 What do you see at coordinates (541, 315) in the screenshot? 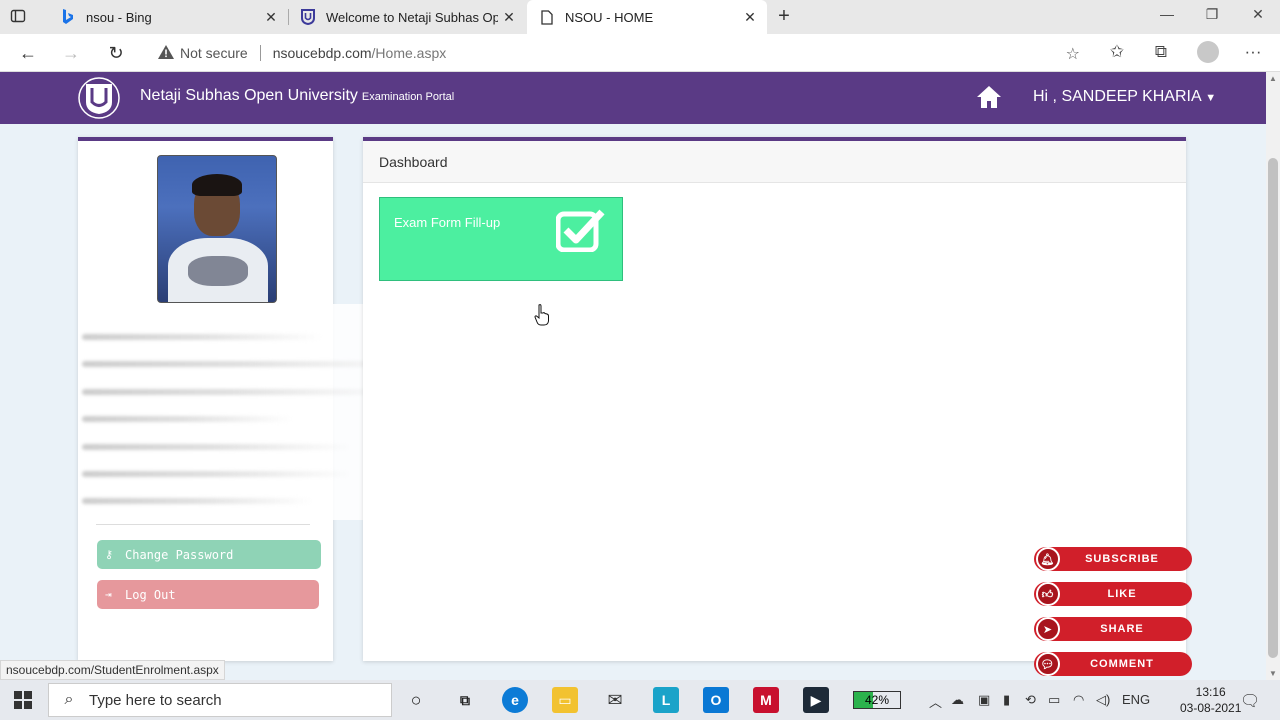
I see `hand-cursor-icon` at bounding box center [541, 315].